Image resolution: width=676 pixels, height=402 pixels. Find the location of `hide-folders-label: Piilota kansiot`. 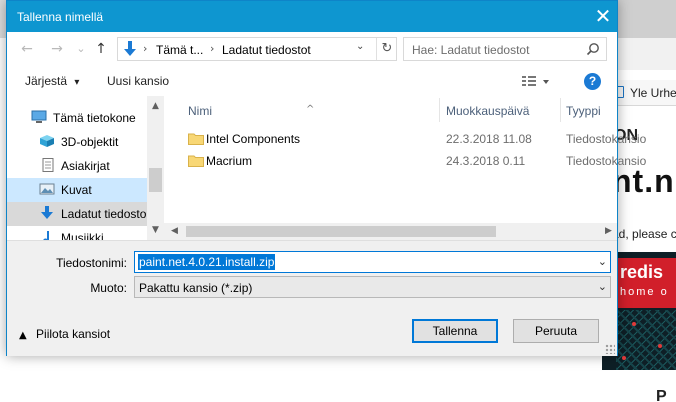

hide-folders-label: Piilota kansiot is located at coordinates (73, 334).